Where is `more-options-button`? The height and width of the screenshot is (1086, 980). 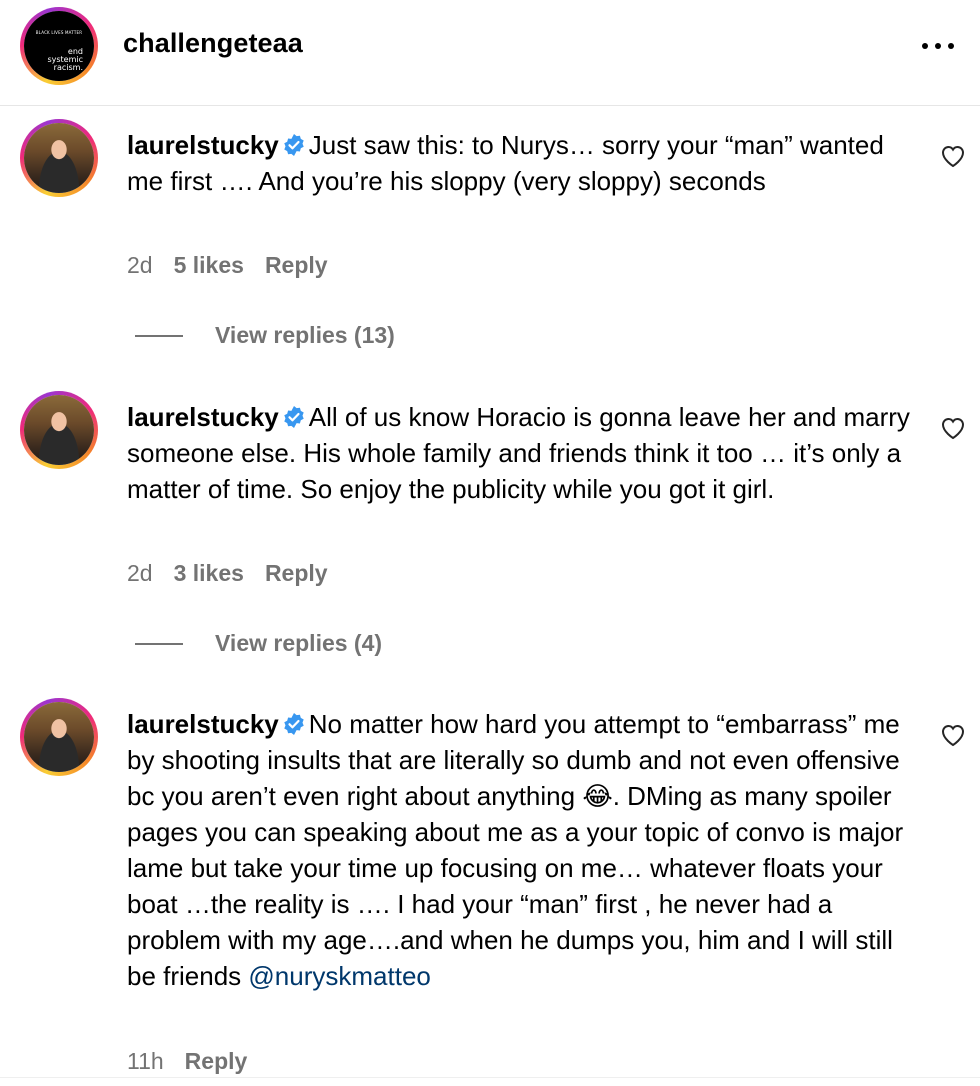
more-options-button is located at coordinates (938, 46).